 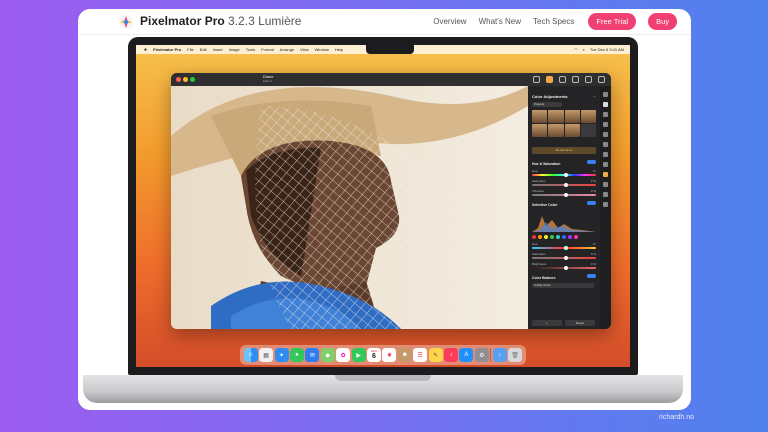 What do you see at coordinates (435, 355) in the screenshot?
I see `notes-icon: ✎` at bounding box center [435, 355].